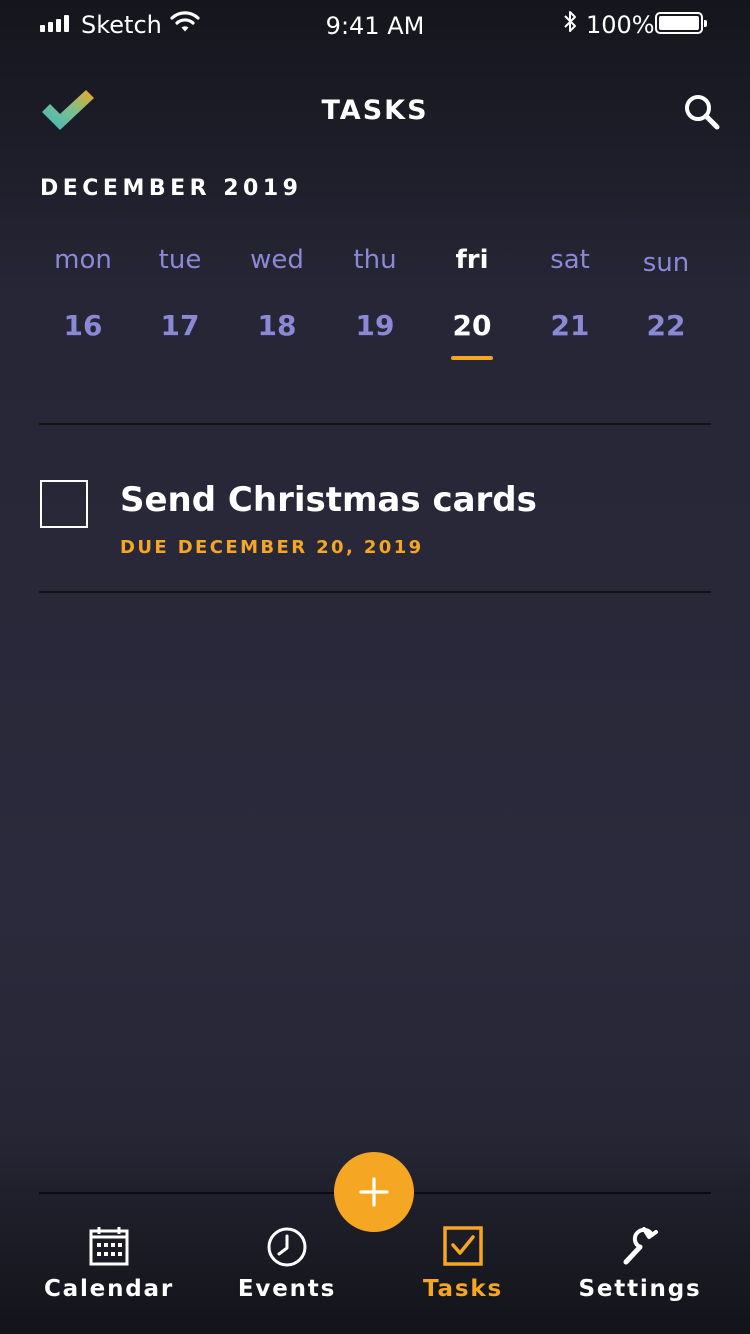  I want to click on day-name: fri, so click(472, 260).